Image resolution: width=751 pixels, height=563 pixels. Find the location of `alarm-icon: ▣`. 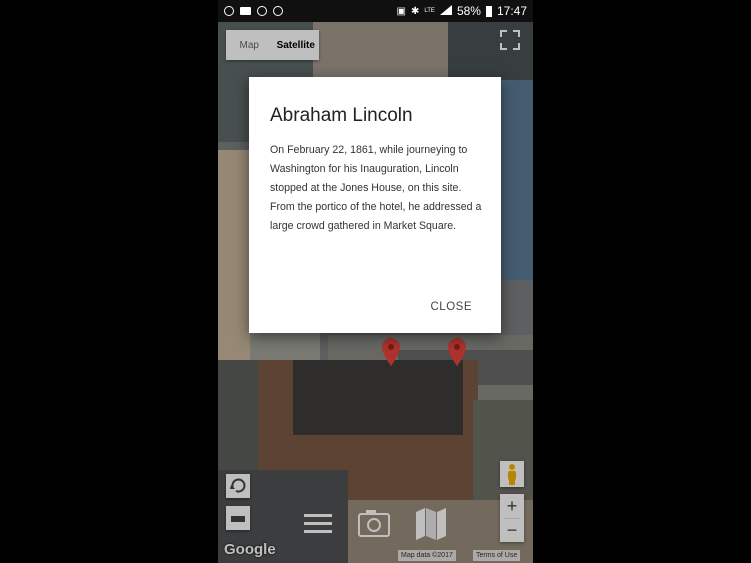

alarm-icon: ▣ is located at coordinates (401, 11).